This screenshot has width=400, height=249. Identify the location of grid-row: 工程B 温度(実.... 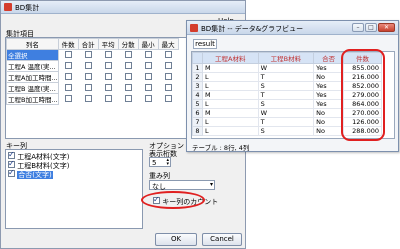
(92, 88).